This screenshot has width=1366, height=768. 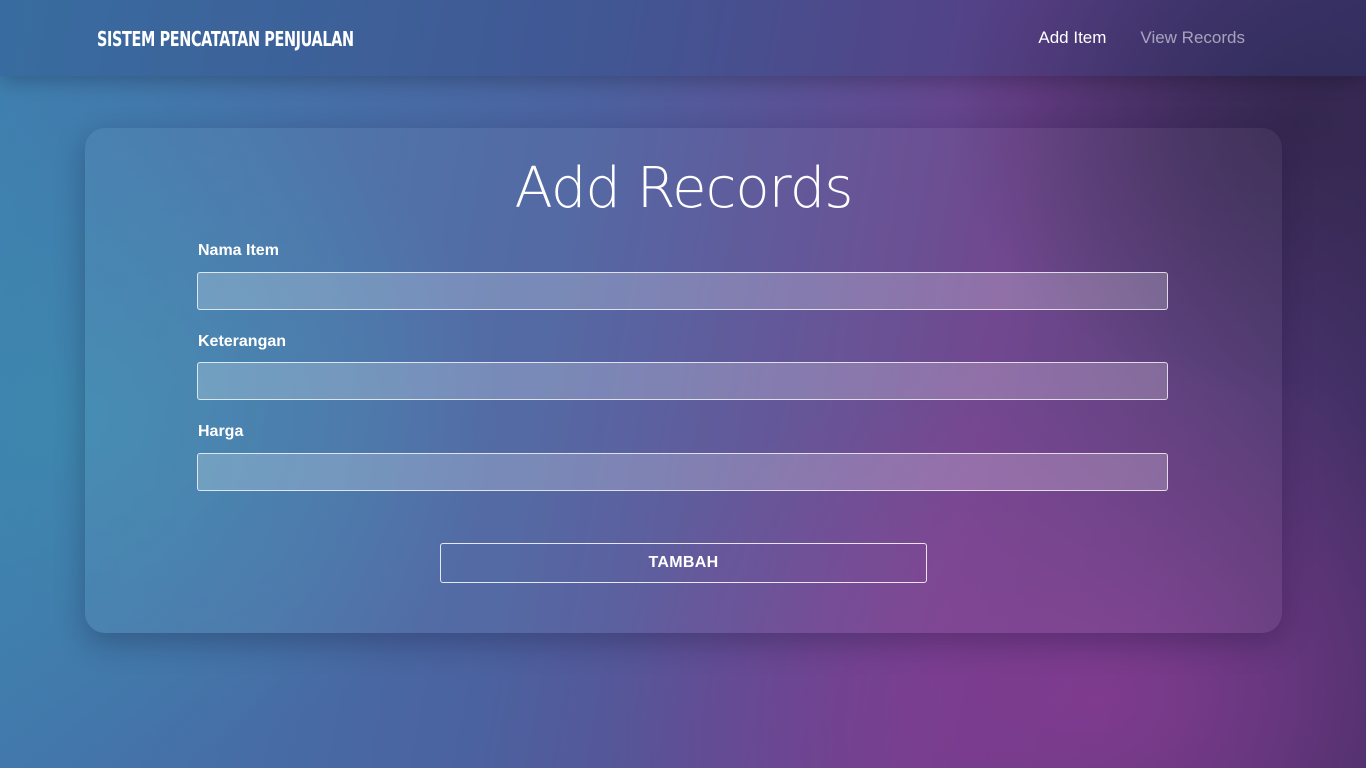 I want to click on nav-links: Add Item View Records, so click(x=1141, y=38).